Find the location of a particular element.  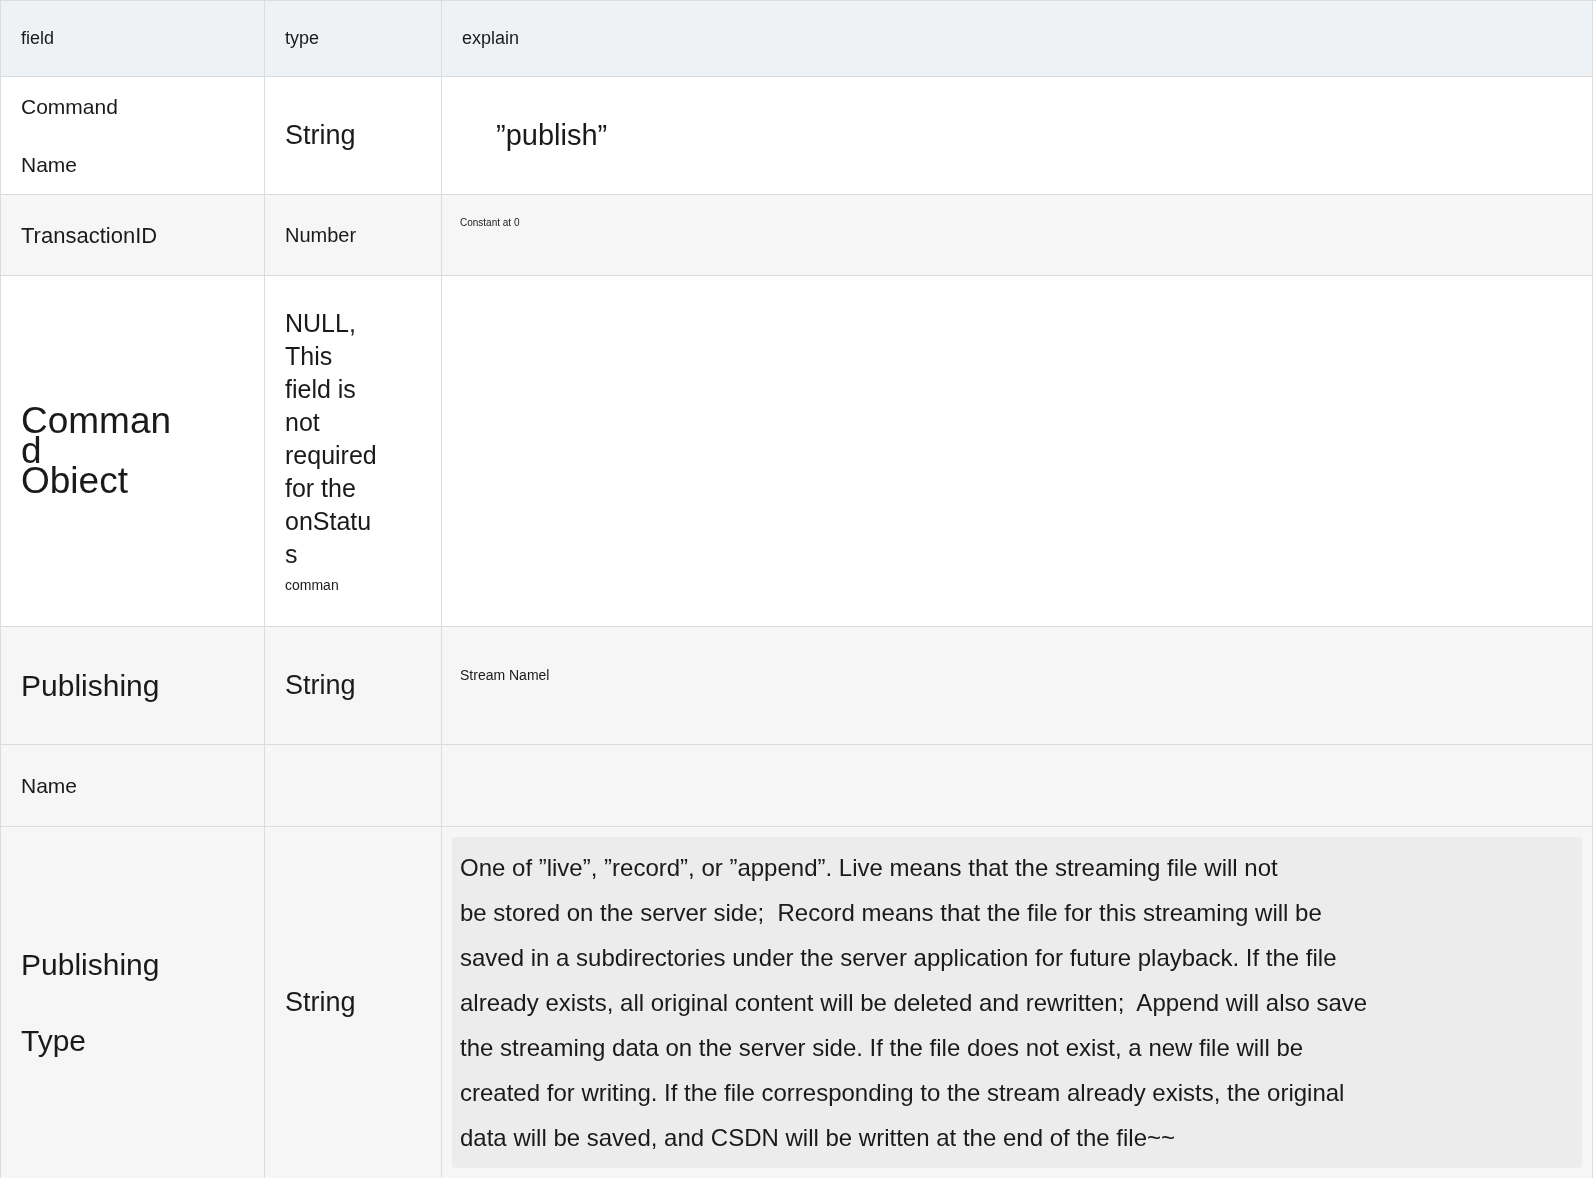

table-cell-text: Command Name is located at coordinates (69, 135).